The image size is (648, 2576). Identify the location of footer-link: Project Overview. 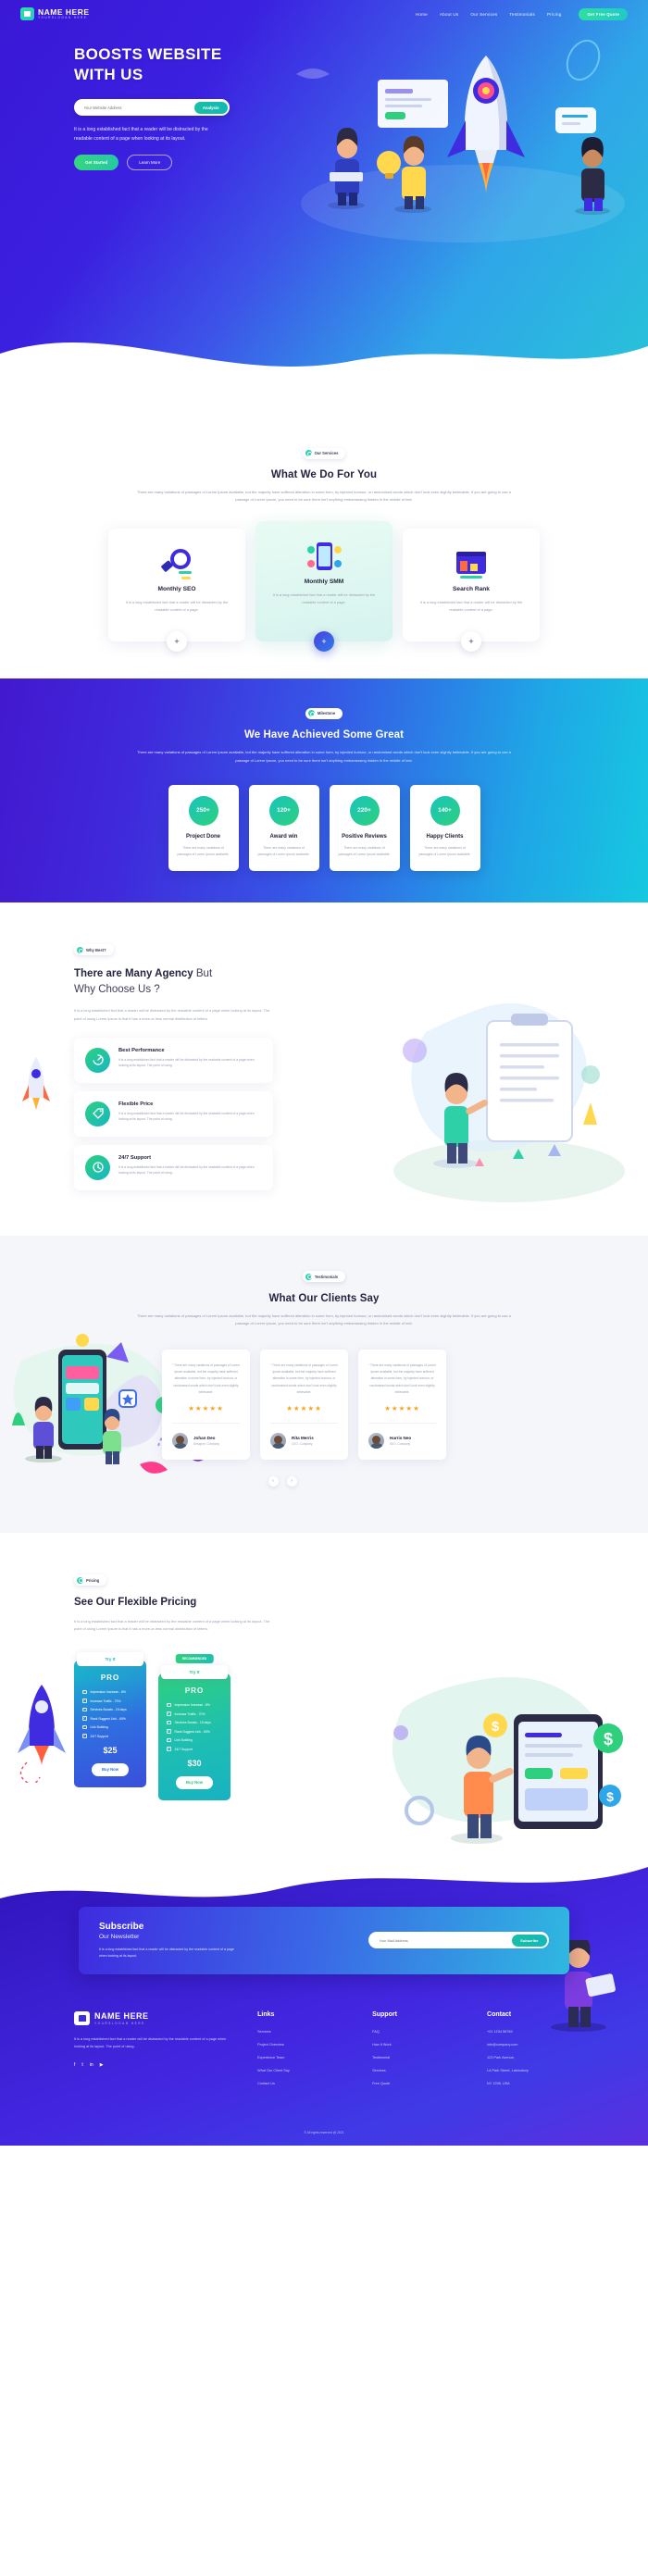
(300, 2044).